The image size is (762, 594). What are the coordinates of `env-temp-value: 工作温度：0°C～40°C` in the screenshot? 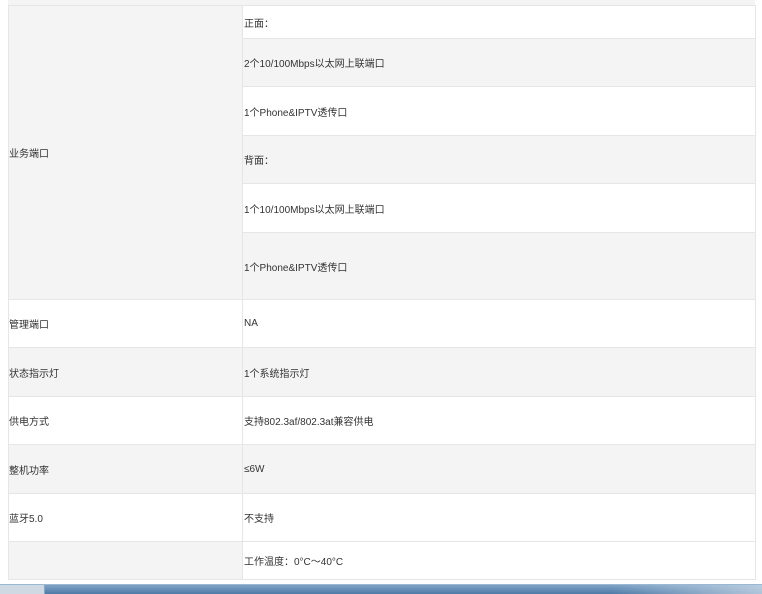 It's located at (499, 560).